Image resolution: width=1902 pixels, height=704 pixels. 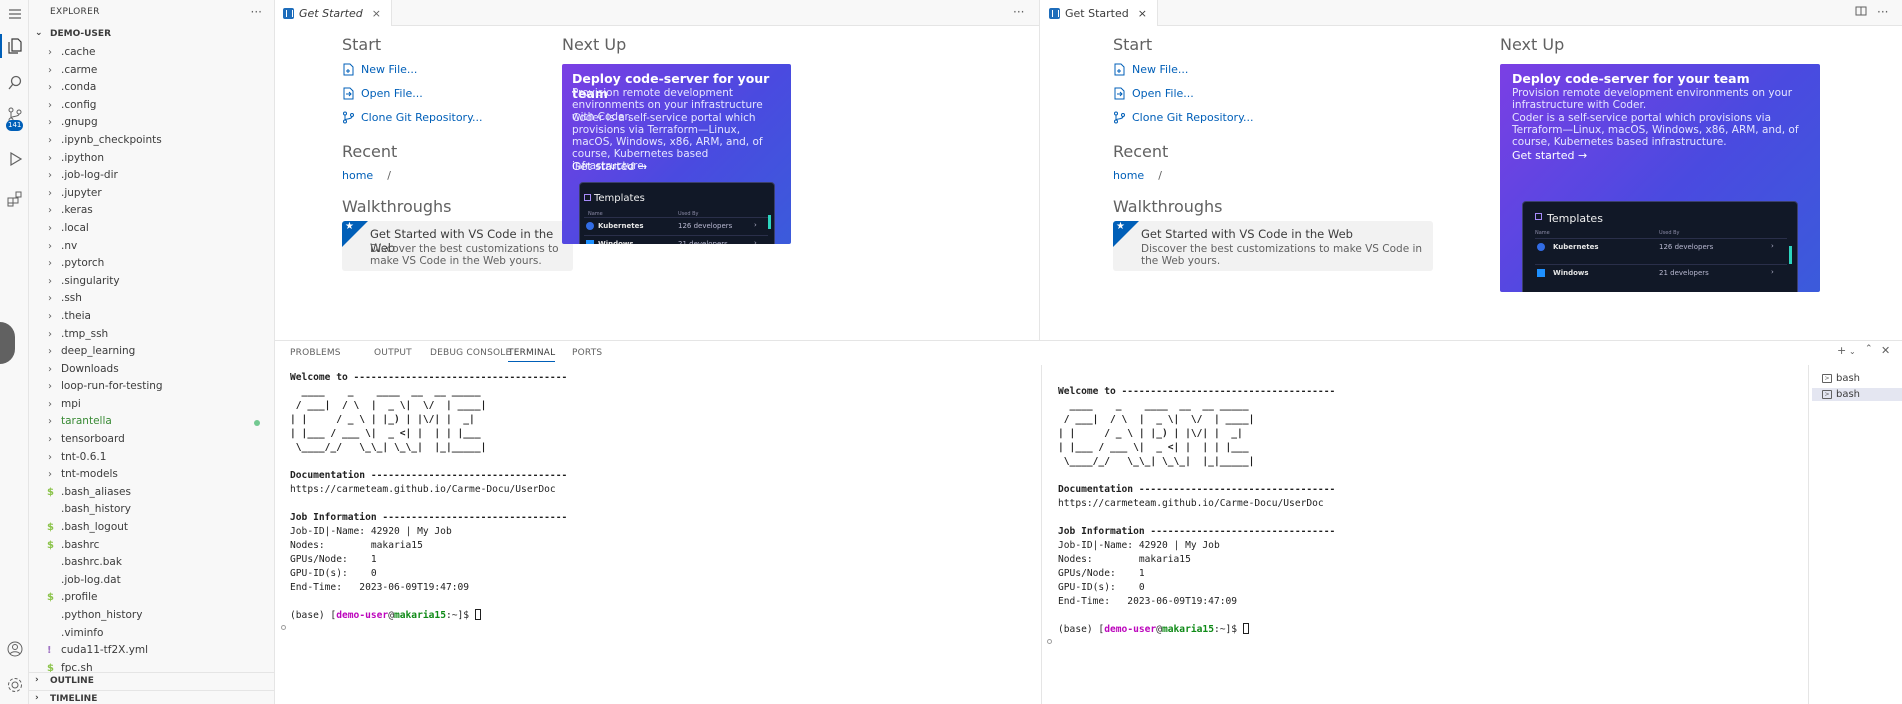 I want to click on timeline-section: › TIMELINE, so click(x=152, y=697).